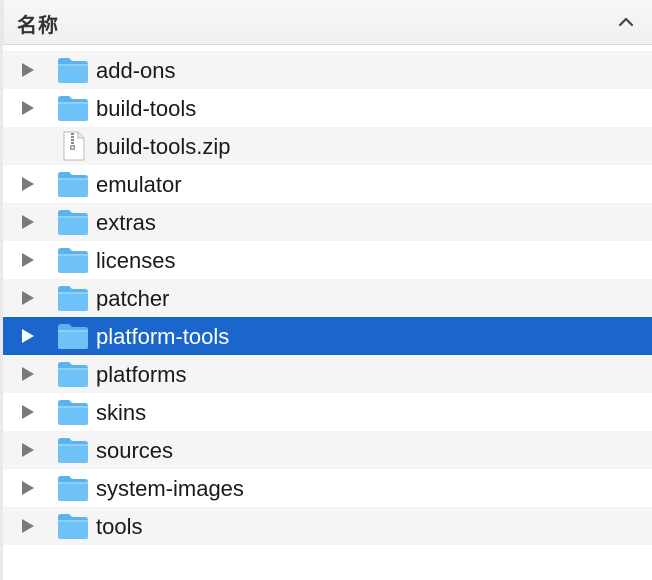 This screenshot has width=652, height=580. Describe the element at coordinates (327, 562) in the screenshot. I see `list-empty-area` at that location.